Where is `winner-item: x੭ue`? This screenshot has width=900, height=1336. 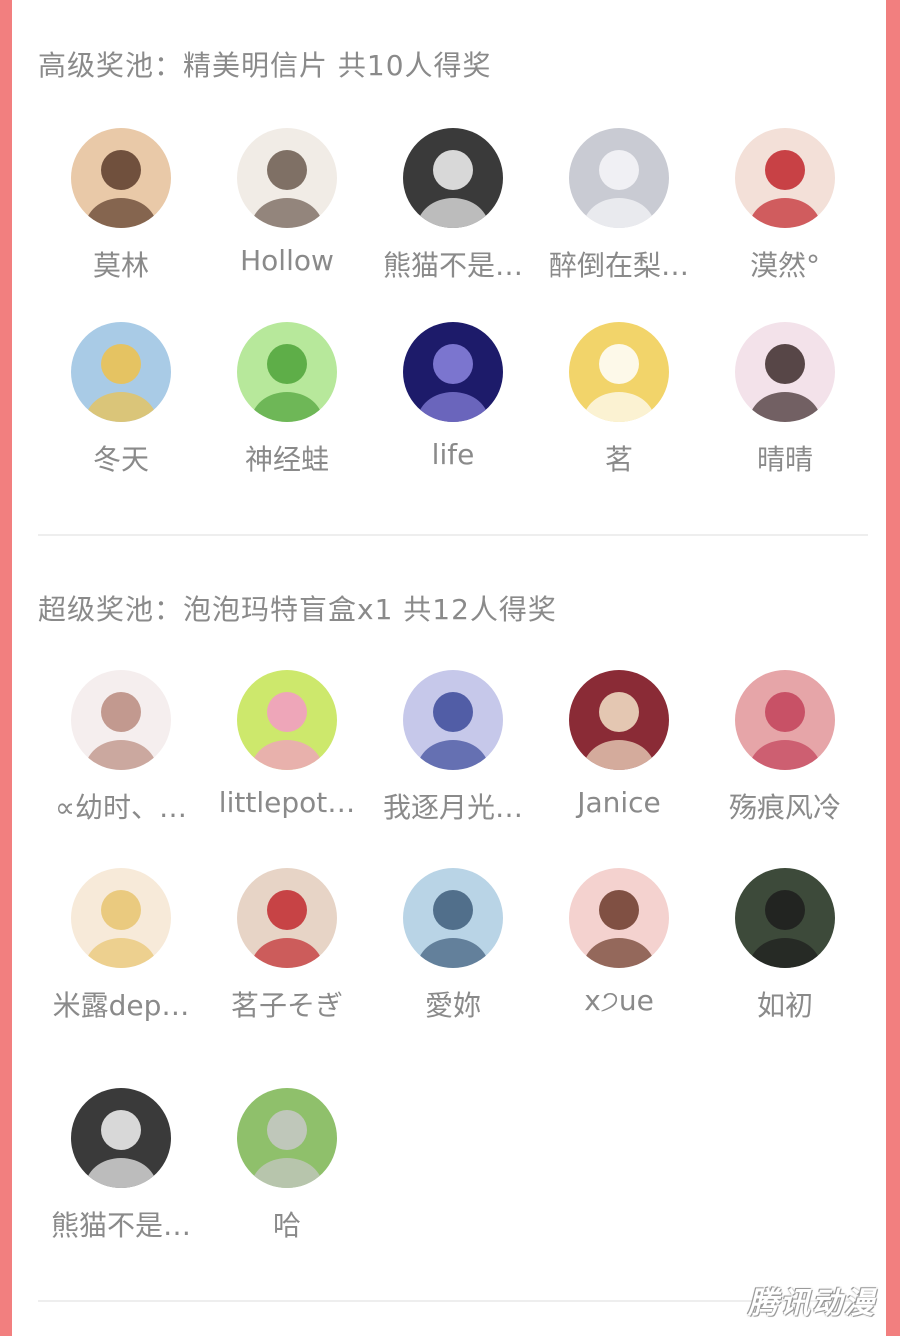
winner-item: x੭ue is located at coordinates (619, 958).